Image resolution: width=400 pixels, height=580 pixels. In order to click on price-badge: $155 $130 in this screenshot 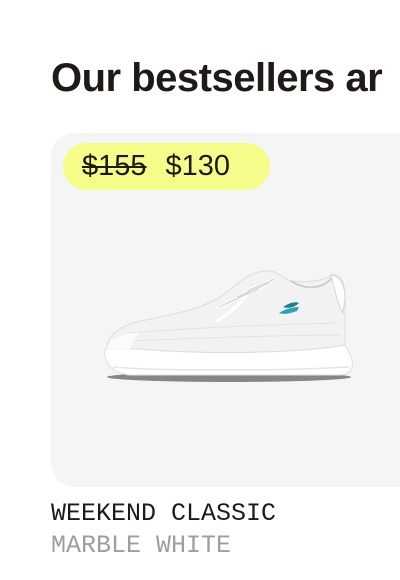, I will do `click(166, 166)`.